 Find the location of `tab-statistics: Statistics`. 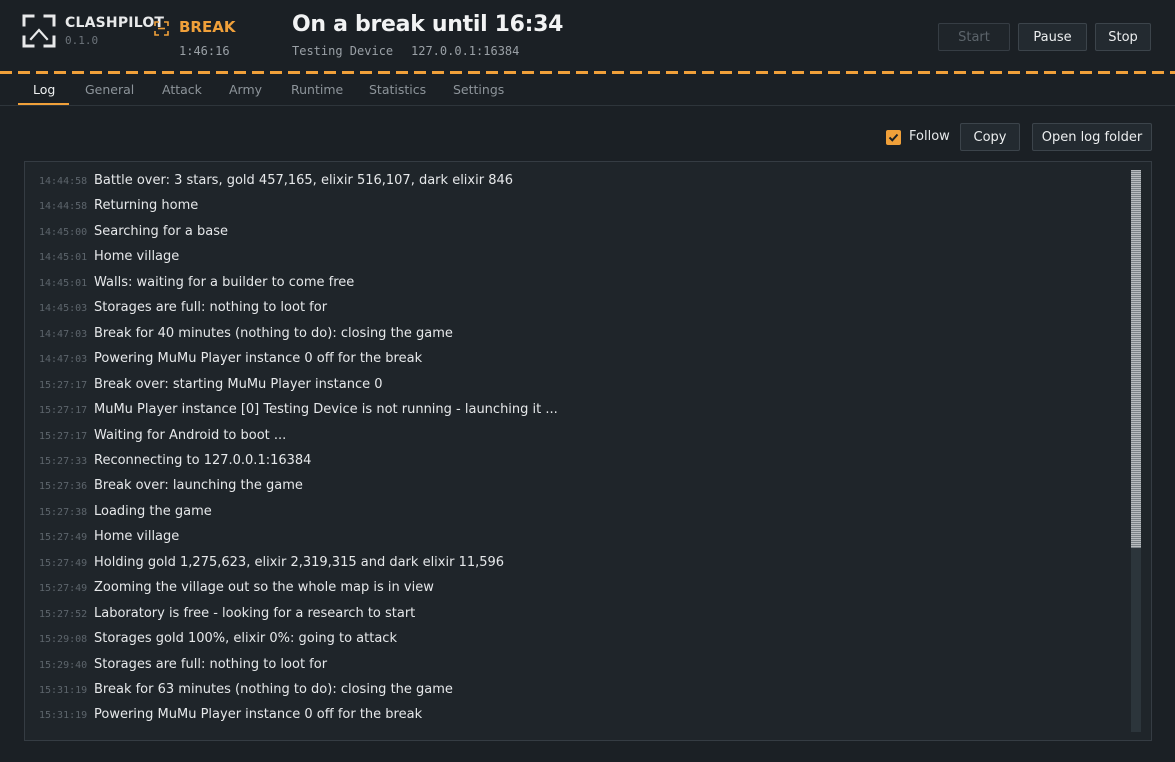

tab-statistics: Statistics is located at coordinates (397, 89).